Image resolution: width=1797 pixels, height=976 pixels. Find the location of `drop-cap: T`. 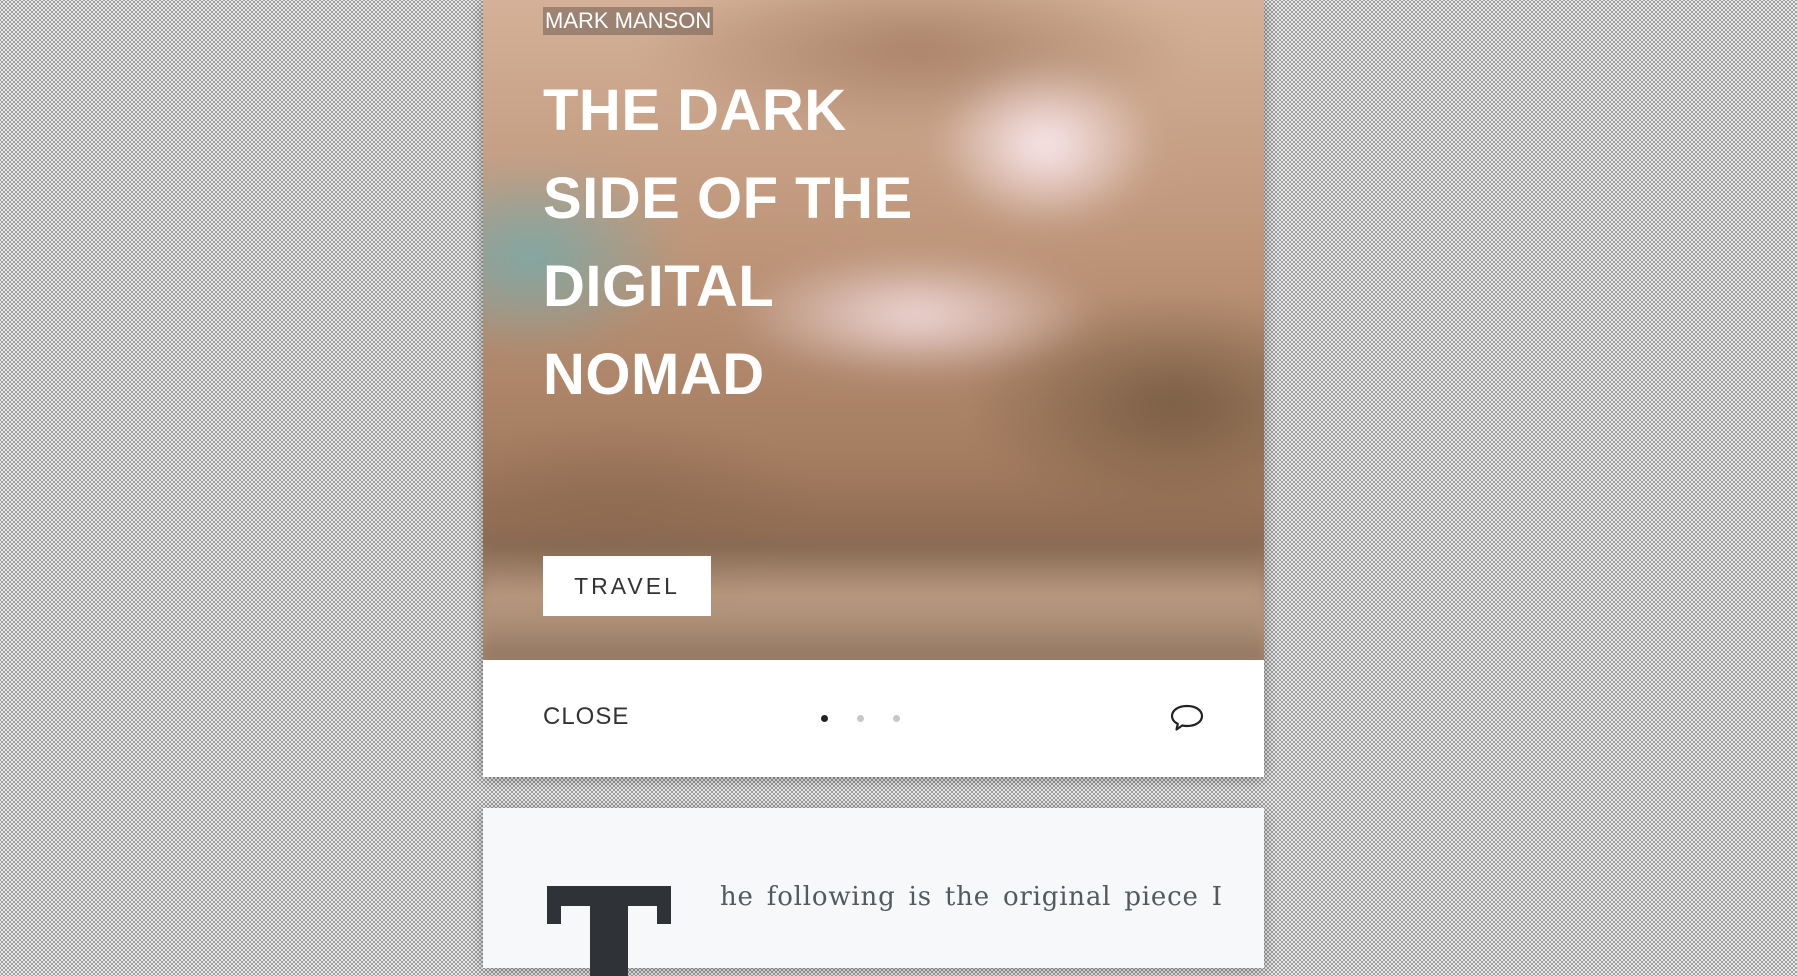

drop-cap: T is located at coordinates (609, 931).